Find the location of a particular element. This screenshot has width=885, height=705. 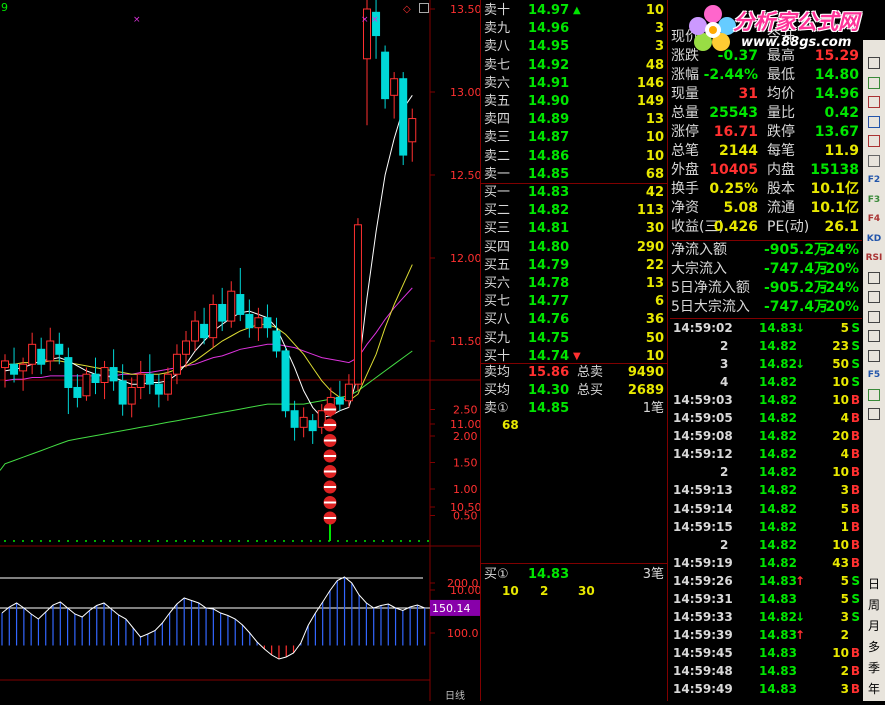

toolbar-ch5-icon is located at coordinates (874, 141).